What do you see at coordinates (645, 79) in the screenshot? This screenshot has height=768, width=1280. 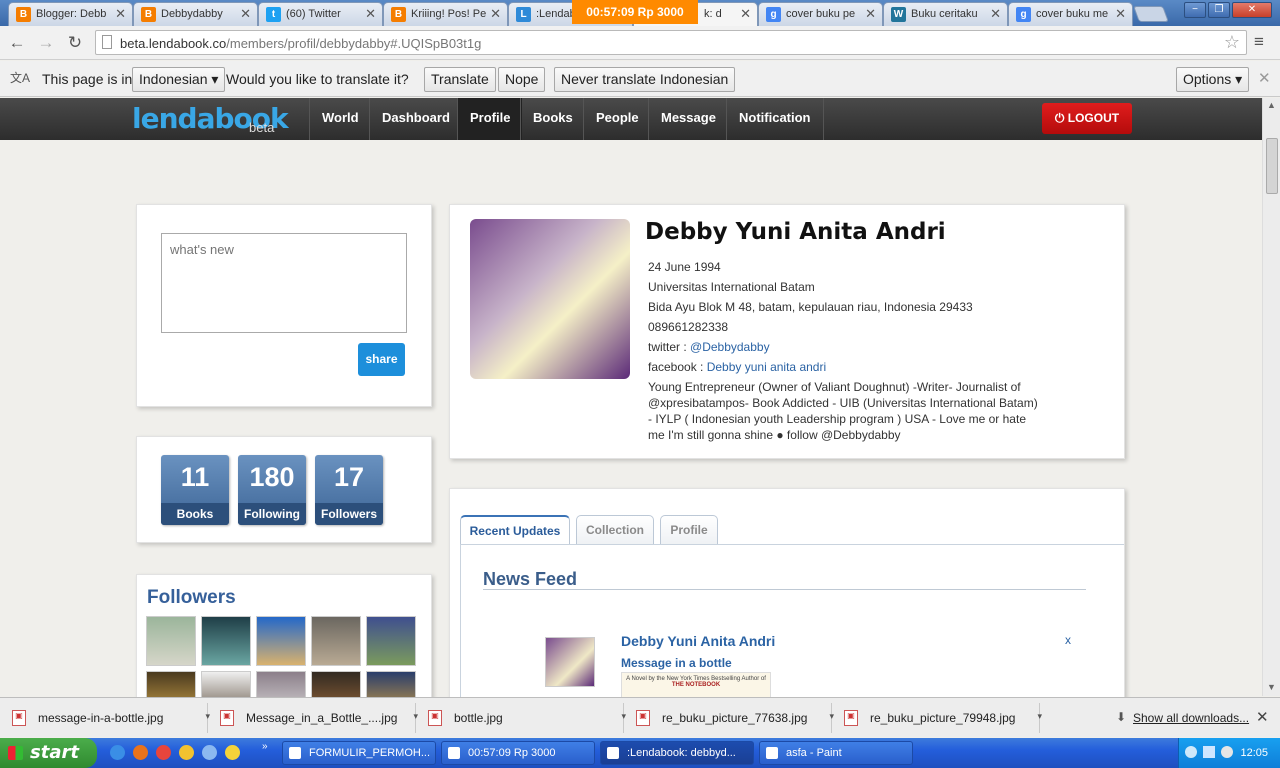 I see `never-translate-button: Never translate Indonesian` at bounding box center [645, 79].